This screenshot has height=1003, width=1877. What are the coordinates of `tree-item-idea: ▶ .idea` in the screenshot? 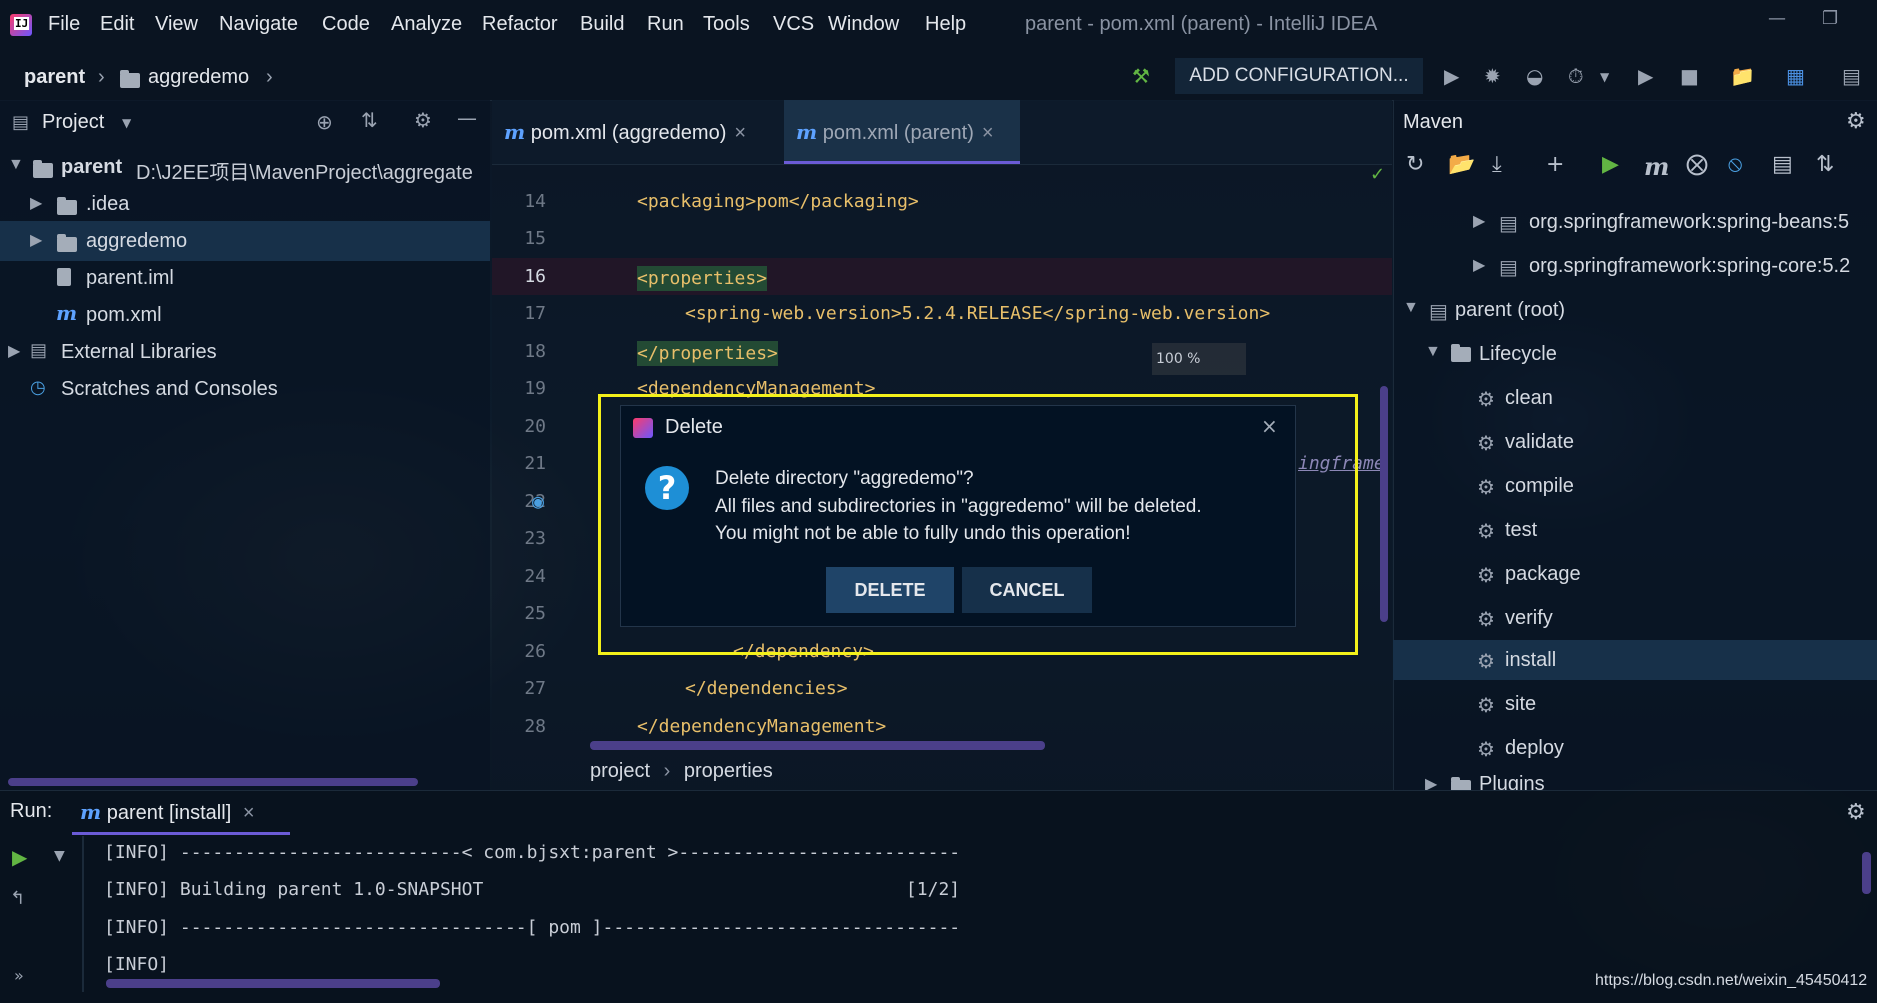 It's located at (245, 204).